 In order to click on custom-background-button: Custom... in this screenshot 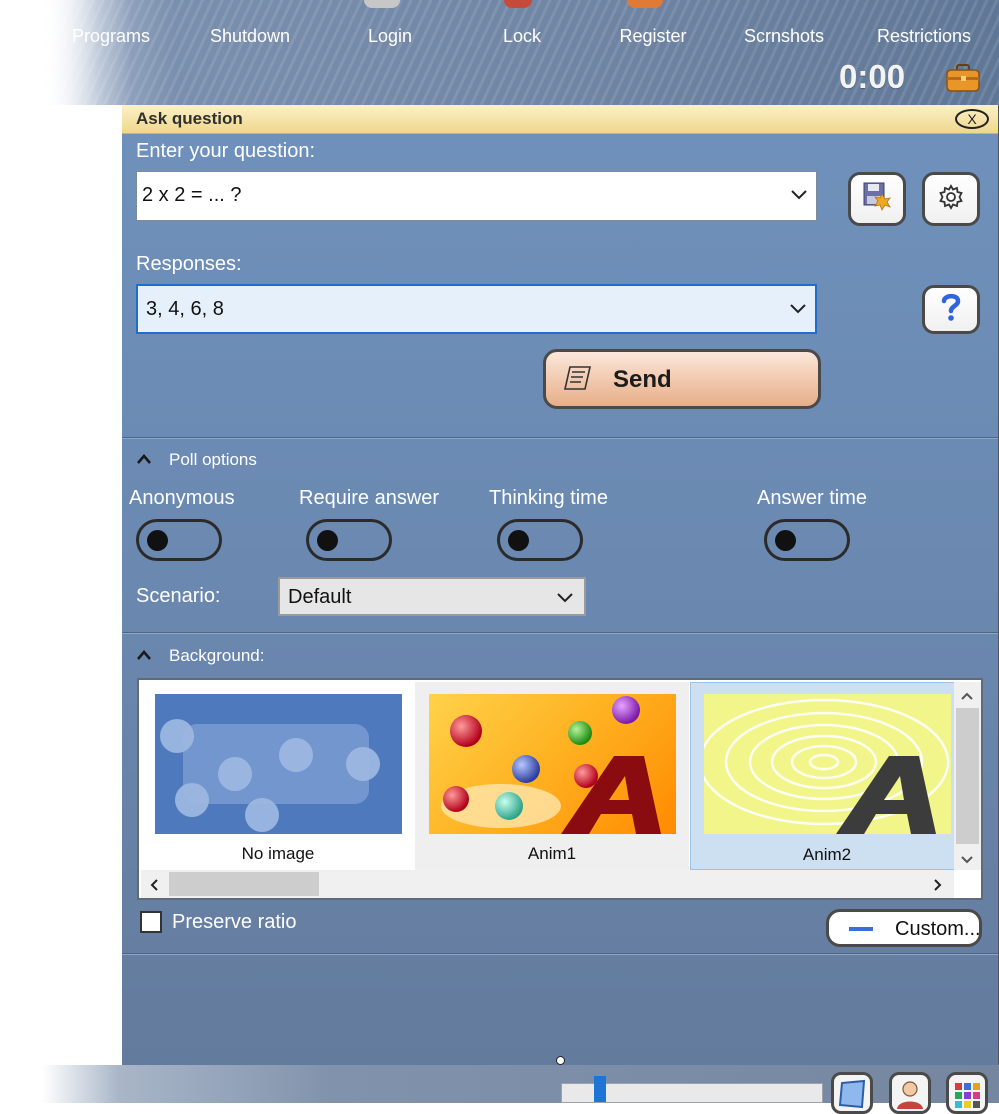, I will do `click(904, 928)`.